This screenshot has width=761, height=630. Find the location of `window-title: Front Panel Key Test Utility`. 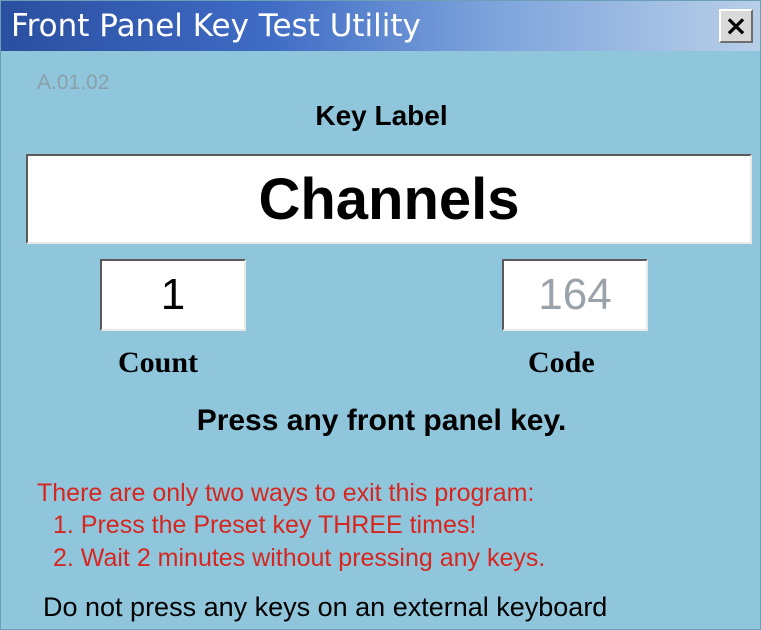

window-title: Front Panel Key Test Utility is located at coordinates (216, 26).